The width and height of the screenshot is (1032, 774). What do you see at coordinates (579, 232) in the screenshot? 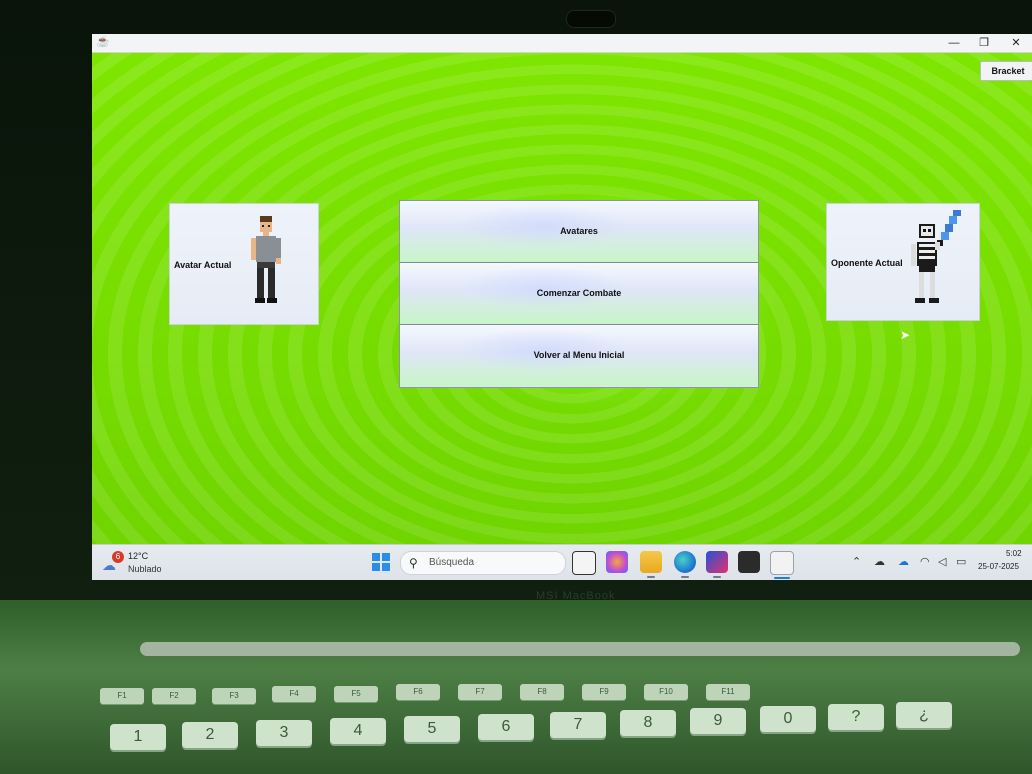
I see `avatars-button: Avatares` at bounding box center [579, 232].